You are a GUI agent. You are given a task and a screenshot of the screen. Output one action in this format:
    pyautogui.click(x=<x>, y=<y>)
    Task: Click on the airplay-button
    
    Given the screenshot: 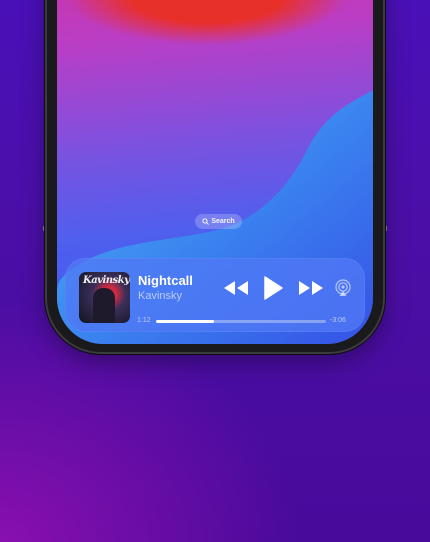 What is the action you would take?
    pyautogui.click(x=343, y=288)
    